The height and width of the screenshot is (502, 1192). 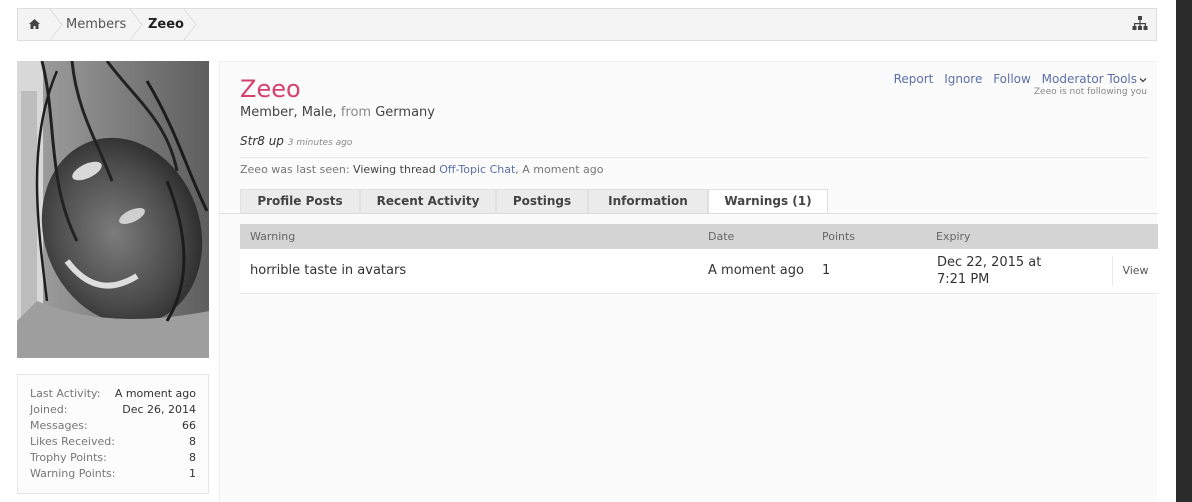 I want to click on warning-expiry: Dec 22, 2015 at 7:21 PM, so click(x=989, y=271).